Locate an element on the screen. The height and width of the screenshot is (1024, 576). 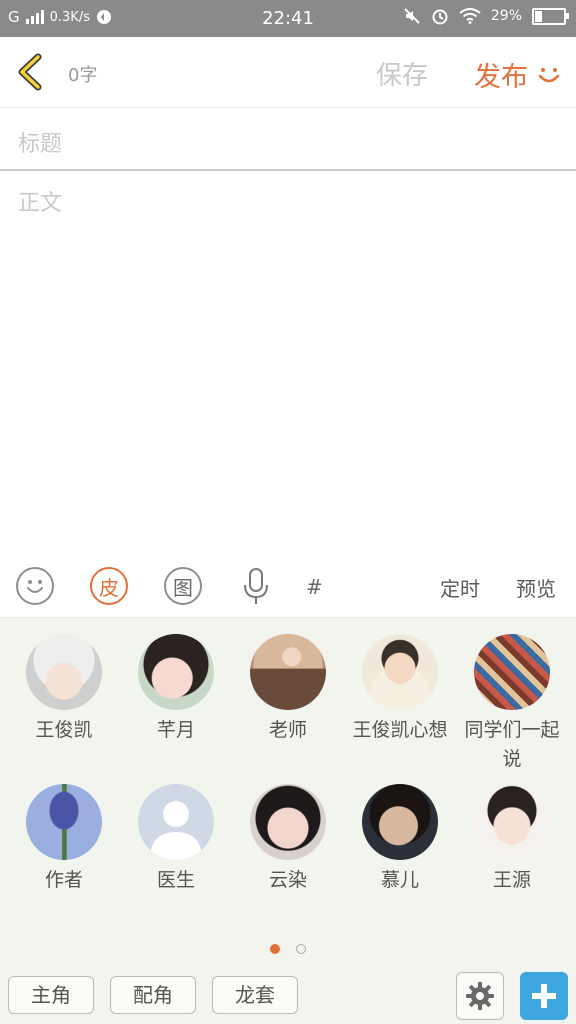
character-name: 同学们一起说 is located at coordinates (512, 744).